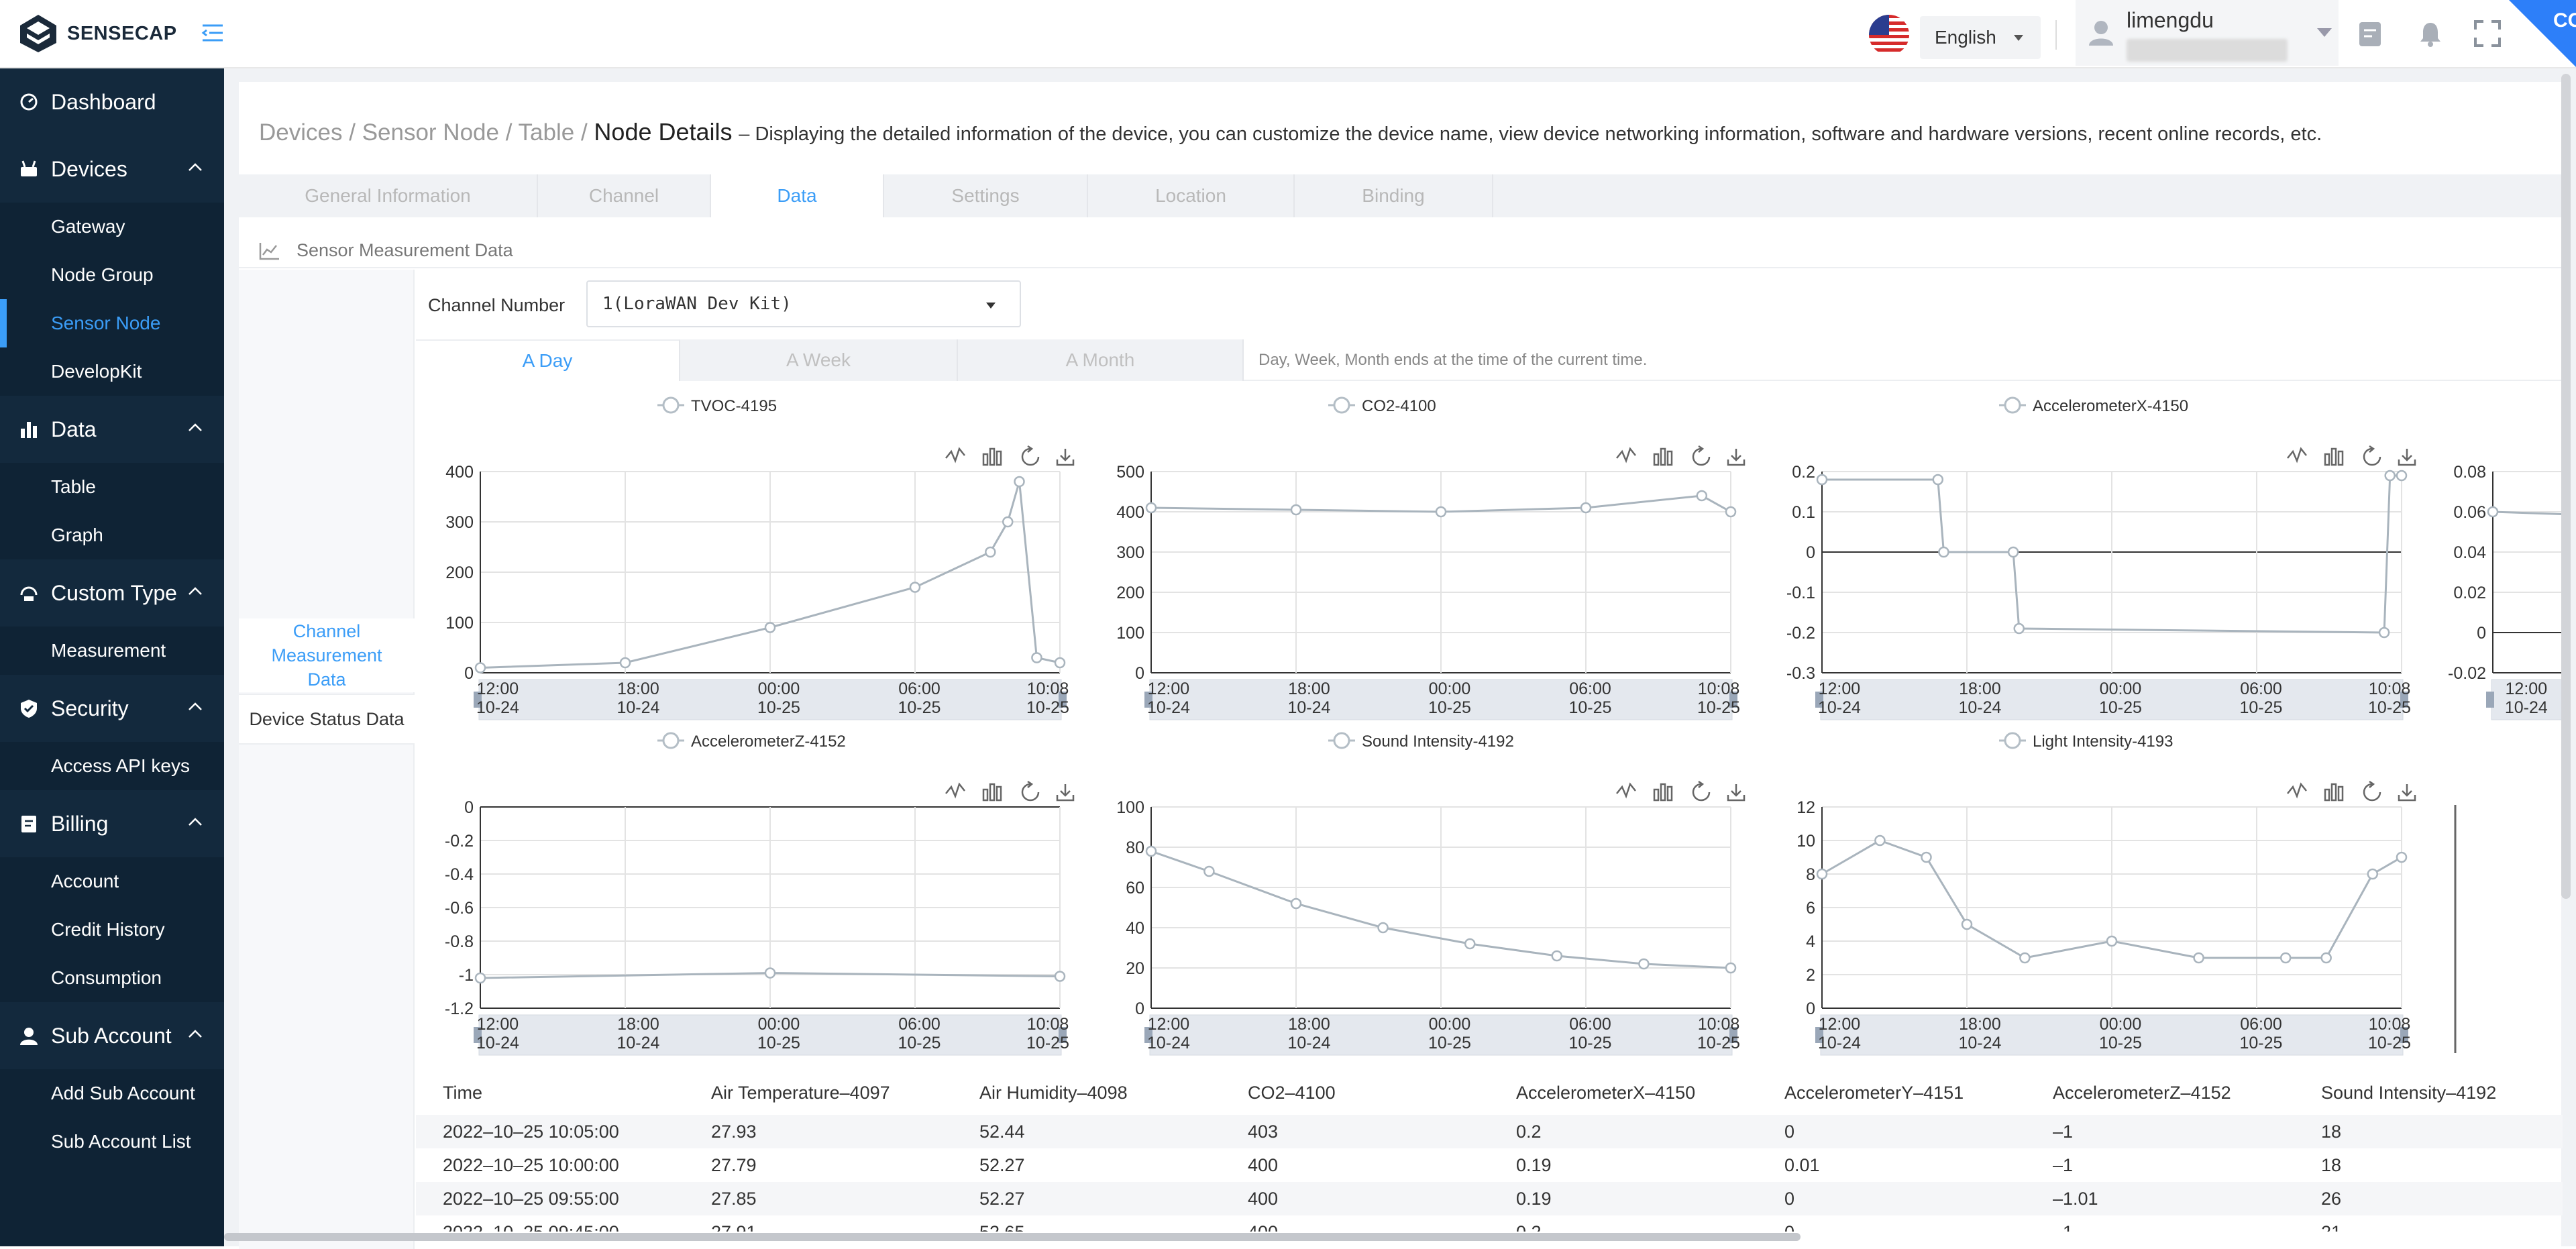 The image size is (2576, 1249). What do you see at coordinates (1053, 1093) in the screenshot?
I see `column-header: Air Humidity–4098` at bounding box center [1053, 1093].